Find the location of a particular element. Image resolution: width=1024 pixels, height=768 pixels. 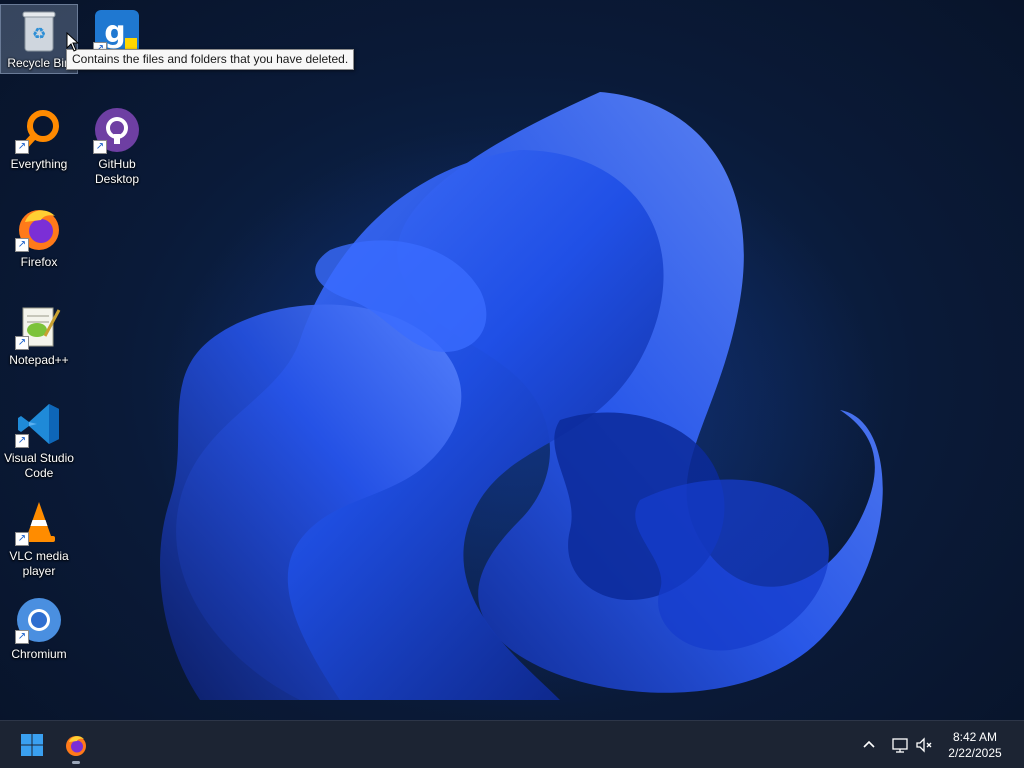

desktop-icon-chromium: ↗ Chromium is located at coordinates (39, 627).